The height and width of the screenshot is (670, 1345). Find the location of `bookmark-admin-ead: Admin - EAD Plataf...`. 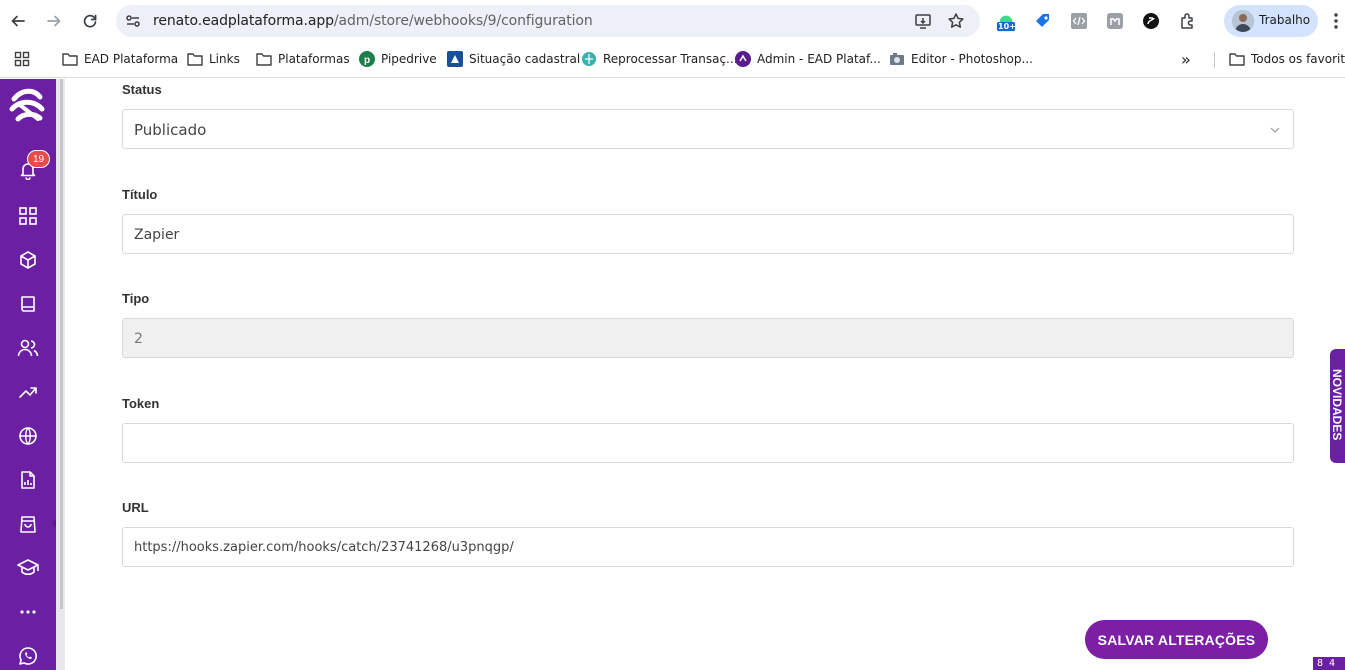

bookmark-admin-ead: Admin - EAD Plataf... is located at coordinates (808, 59).